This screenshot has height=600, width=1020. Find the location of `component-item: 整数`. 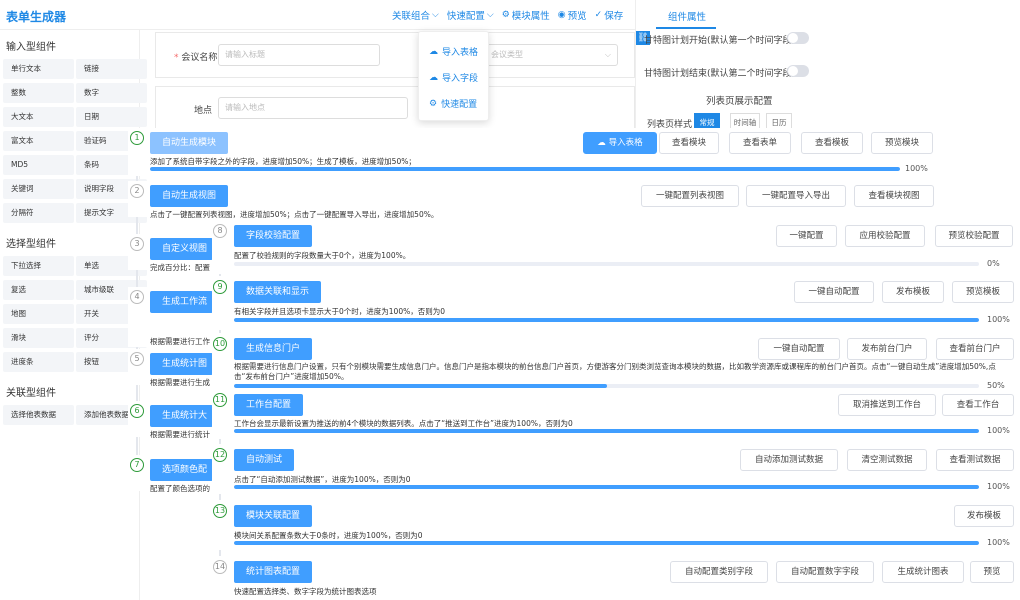

component-item: 整数 is located at coordinates (38, 93).